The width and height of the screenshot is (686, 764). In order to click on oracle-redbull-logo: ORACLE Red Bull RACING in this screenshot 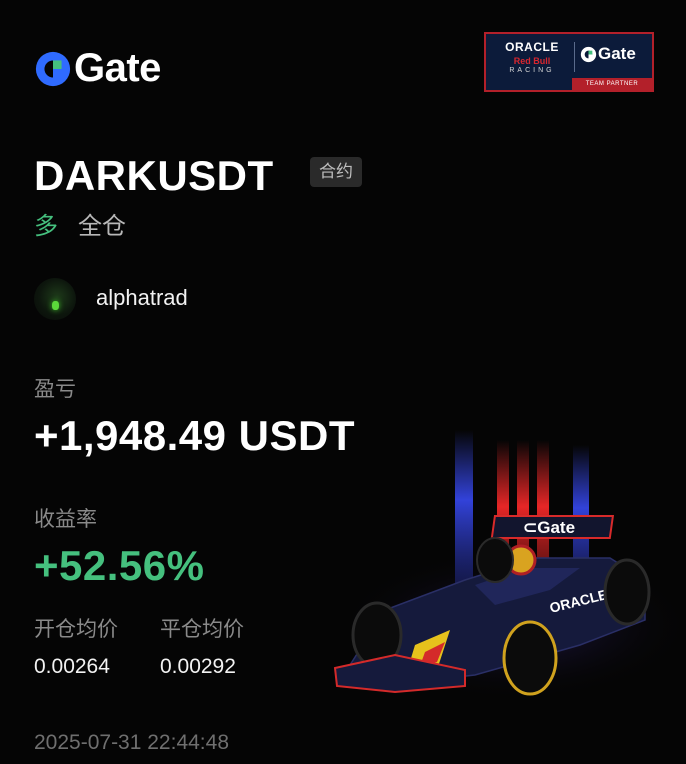, I will do `click(532, 57)`.